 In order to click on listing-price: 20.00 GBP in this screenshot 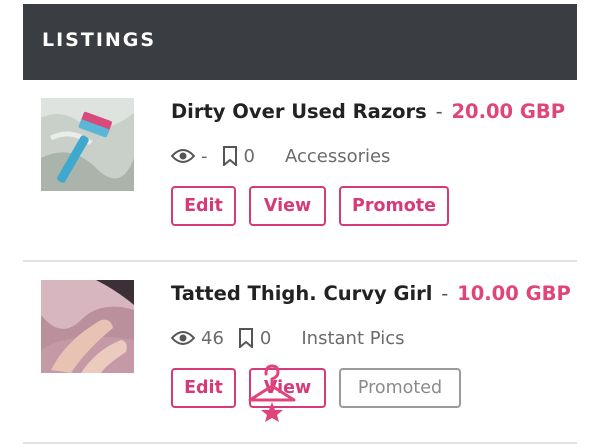, I will do `click(508, 111)`.